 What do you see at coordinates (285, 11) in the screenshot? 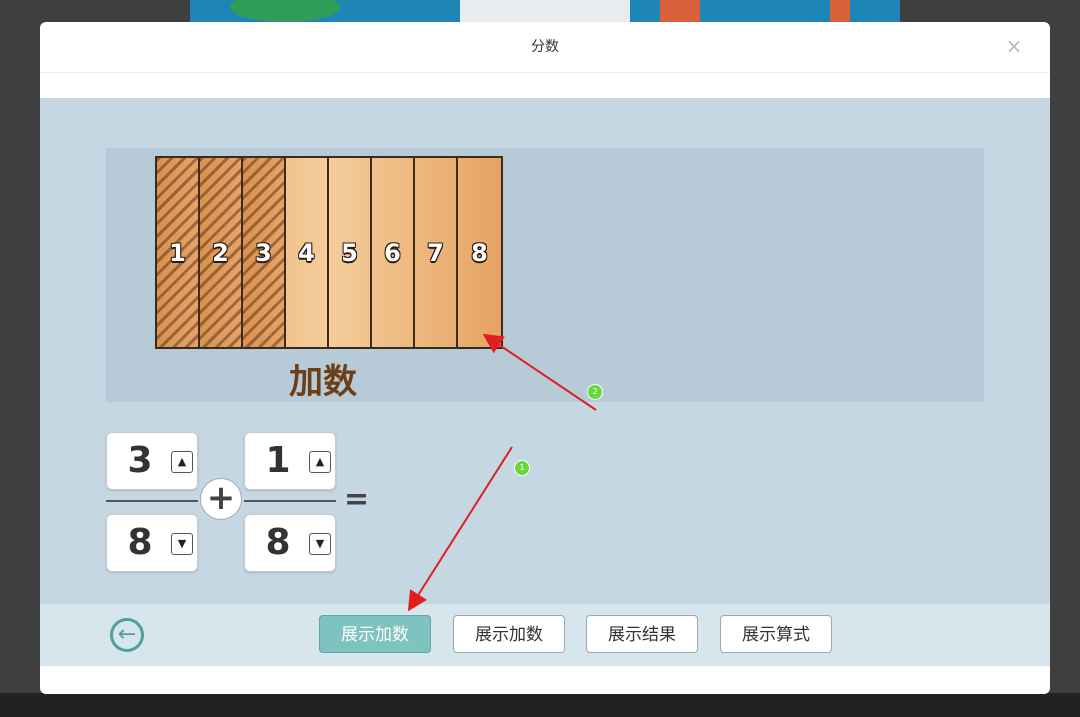
I see `background-logo` at bounding box center [285, 11].